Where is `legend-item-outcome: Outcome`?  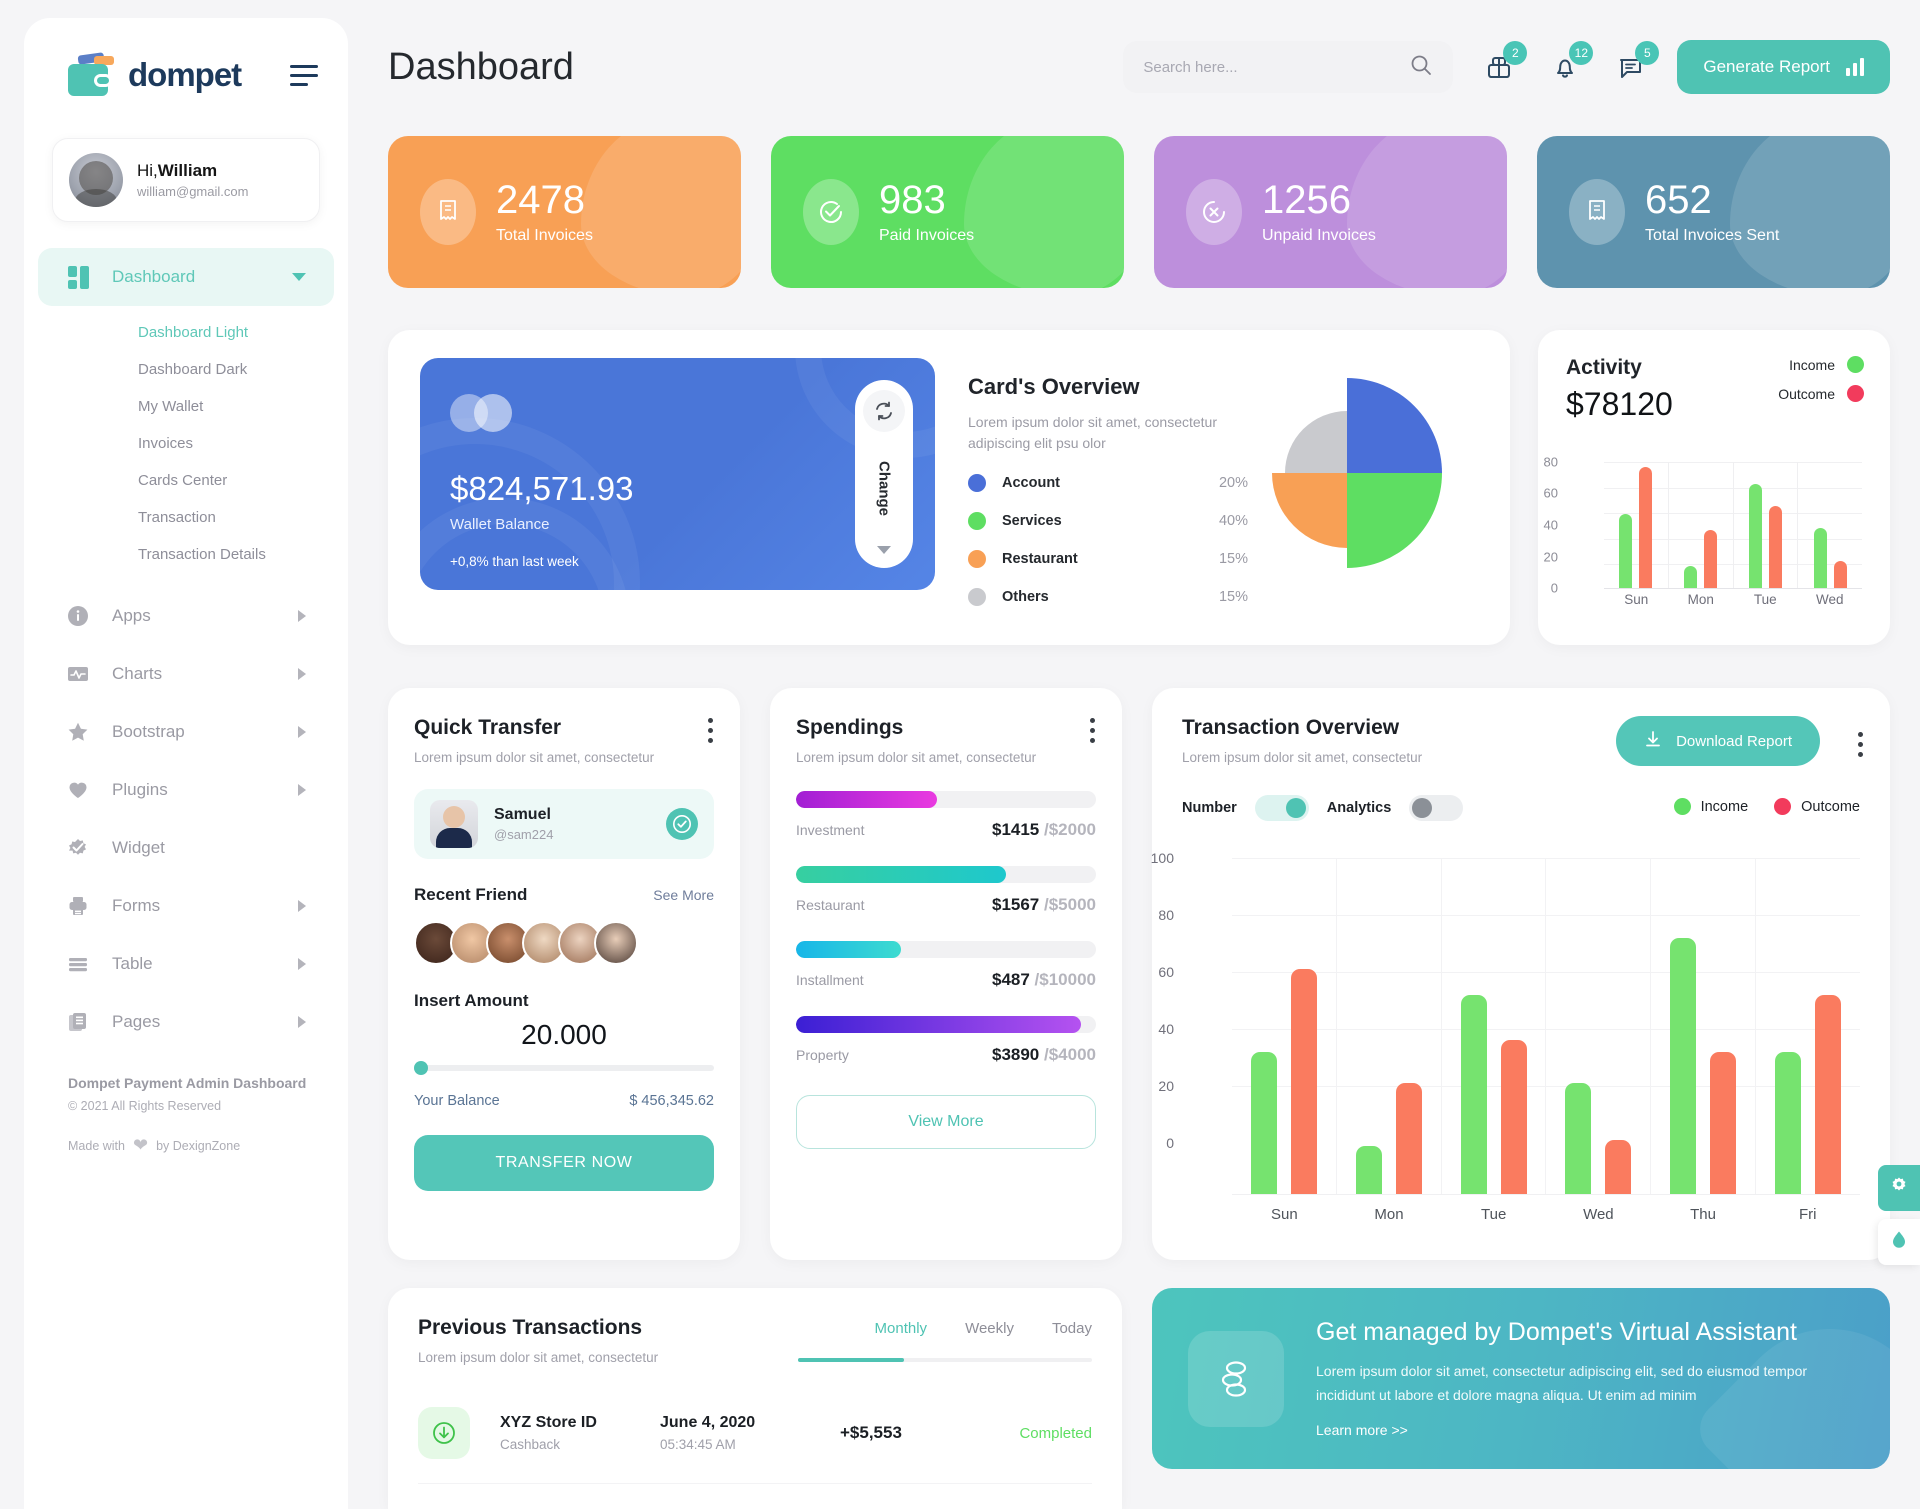 legend-item-outcome: Outcome is located at coordinates (1817, 806).